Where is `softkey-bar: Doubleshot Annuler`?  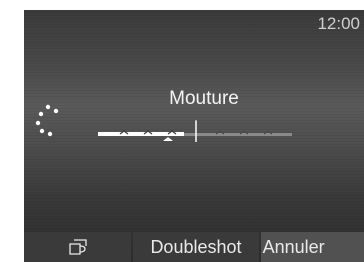
softkey-bar: Doubleshot Annuler is located at coordinates (194, 247).